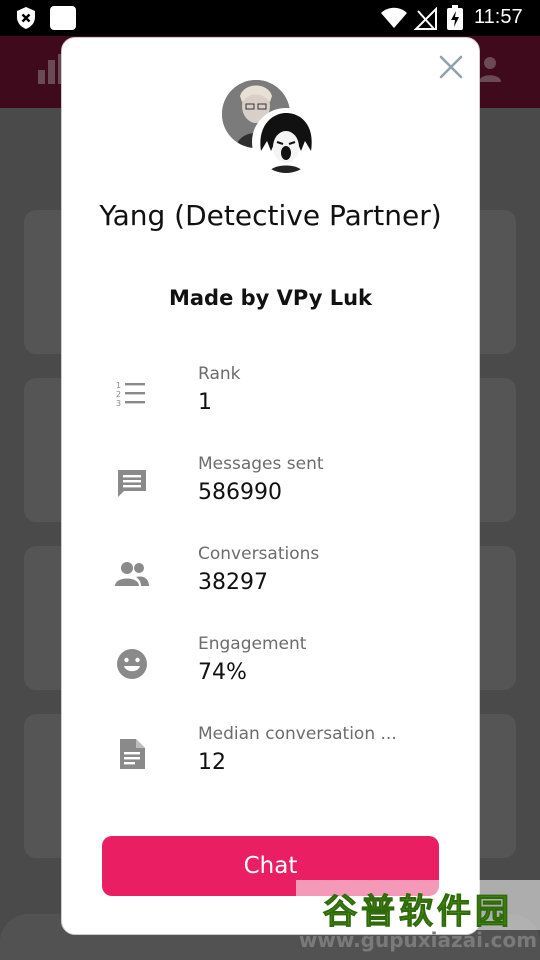  What do you see at coordinates (118, 394) in the screenshot?
I see `svg-text: 2` at bounding box center [118, 394].